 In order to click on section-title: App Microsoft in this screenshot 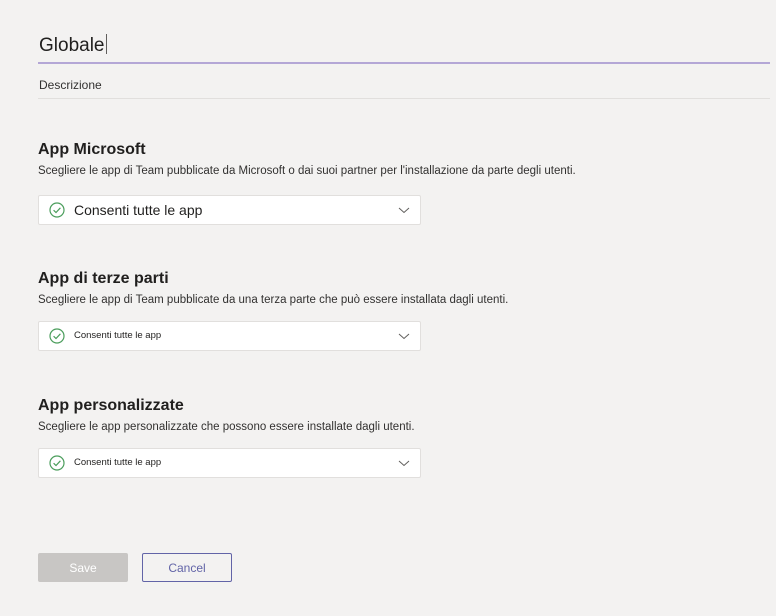, I will do `click(92, 149)`.